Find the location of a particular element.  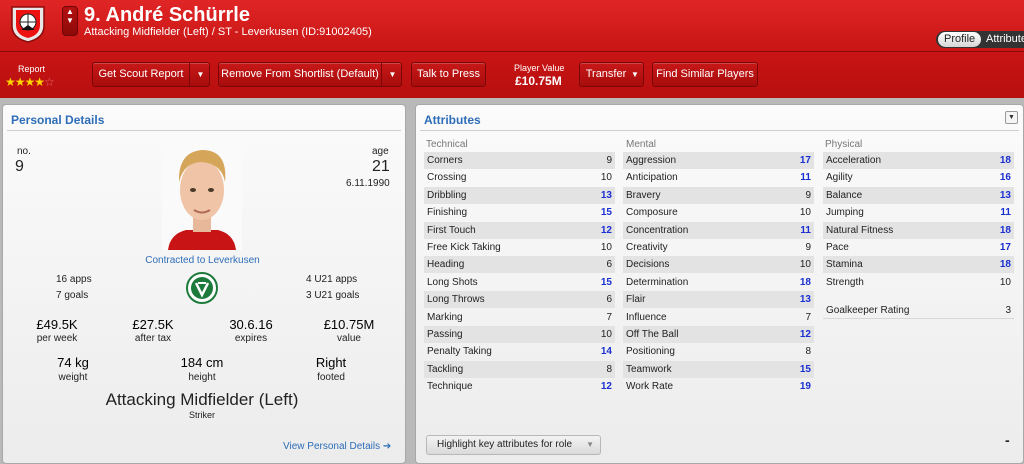

attribute-row: Long Shots 15 is located at coordinates (519, 282).